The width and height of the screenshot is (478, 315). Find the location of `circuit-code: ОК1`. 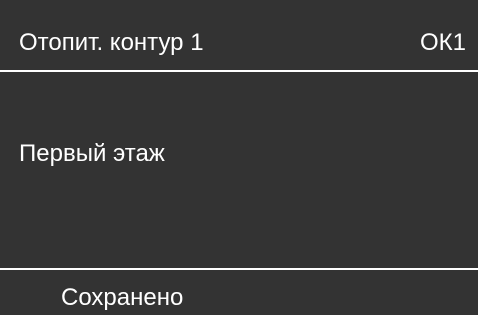

circuit-code: ОК1 is located at coordinates (443, 42).